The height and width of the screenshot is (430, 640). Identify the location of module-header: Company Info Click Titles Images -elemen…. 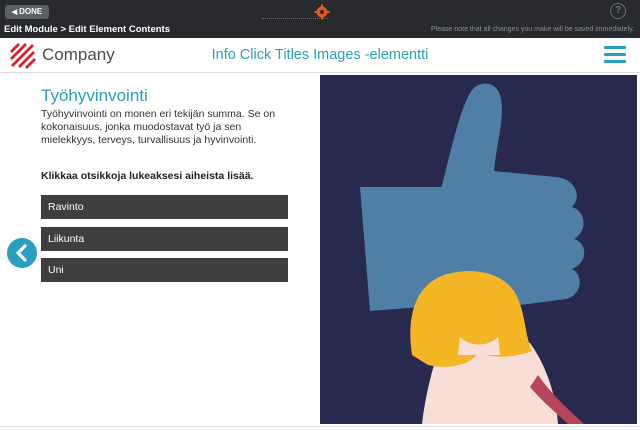
(320, 55).